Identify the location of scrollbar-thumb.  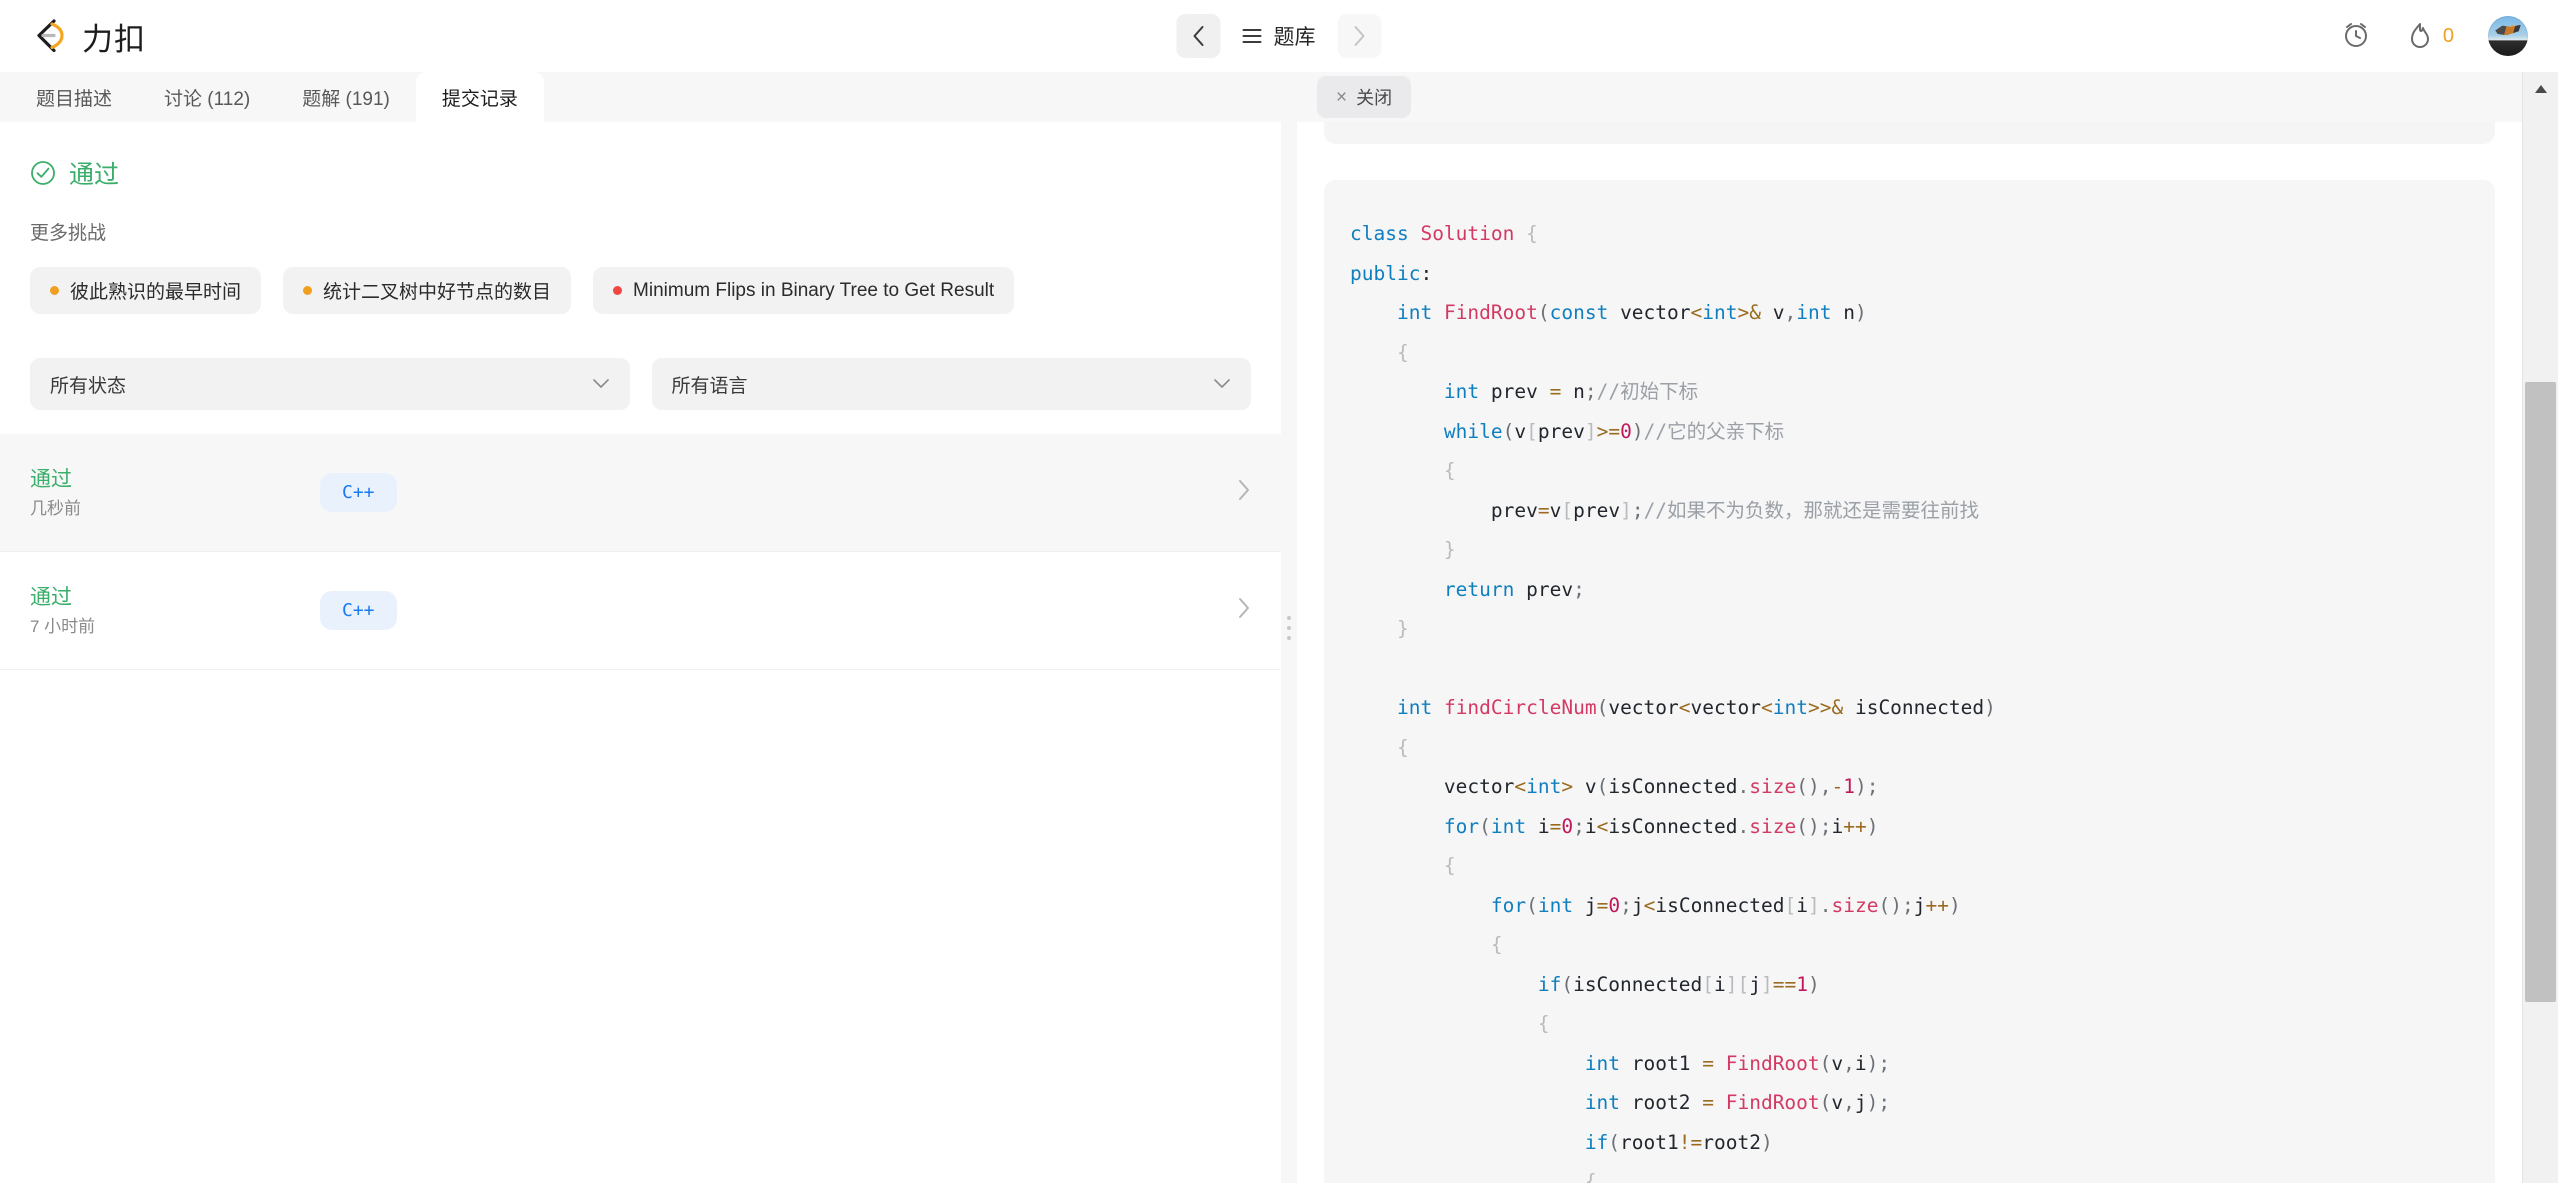
(2540, 692).